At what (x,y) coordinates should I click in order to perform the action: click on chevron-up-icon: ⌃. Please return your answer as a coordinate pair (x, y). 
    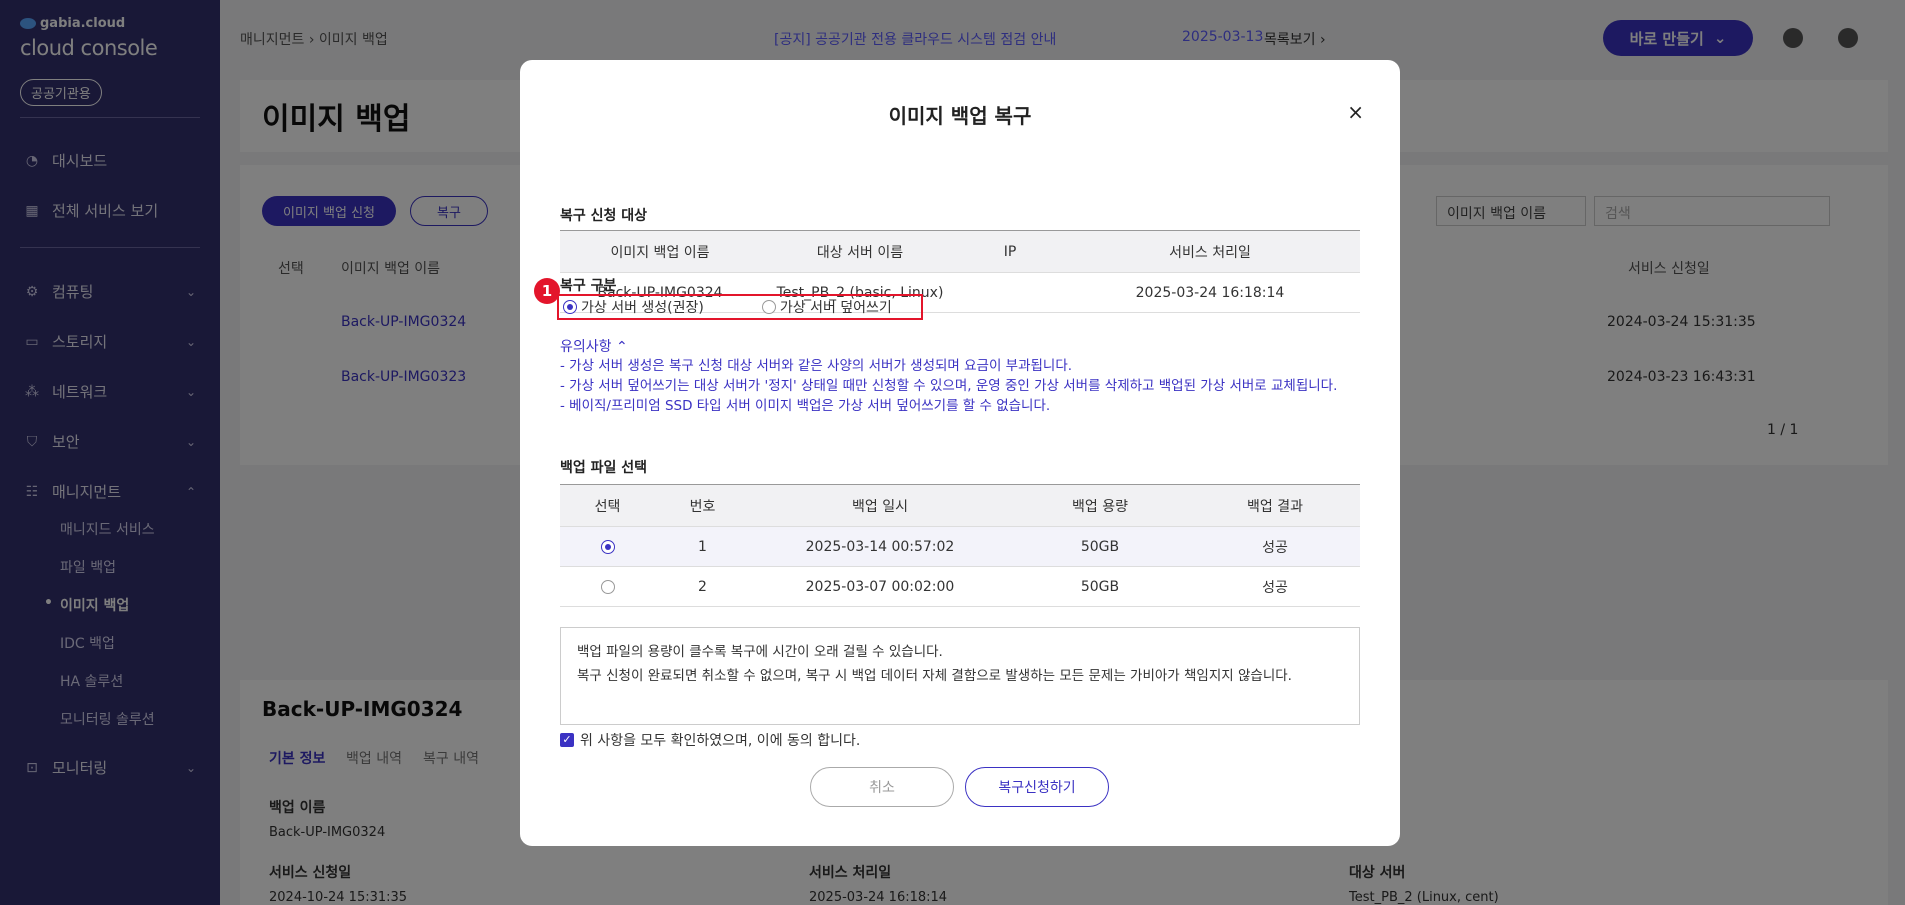
    Looking at the image, I should click on (621, 347).